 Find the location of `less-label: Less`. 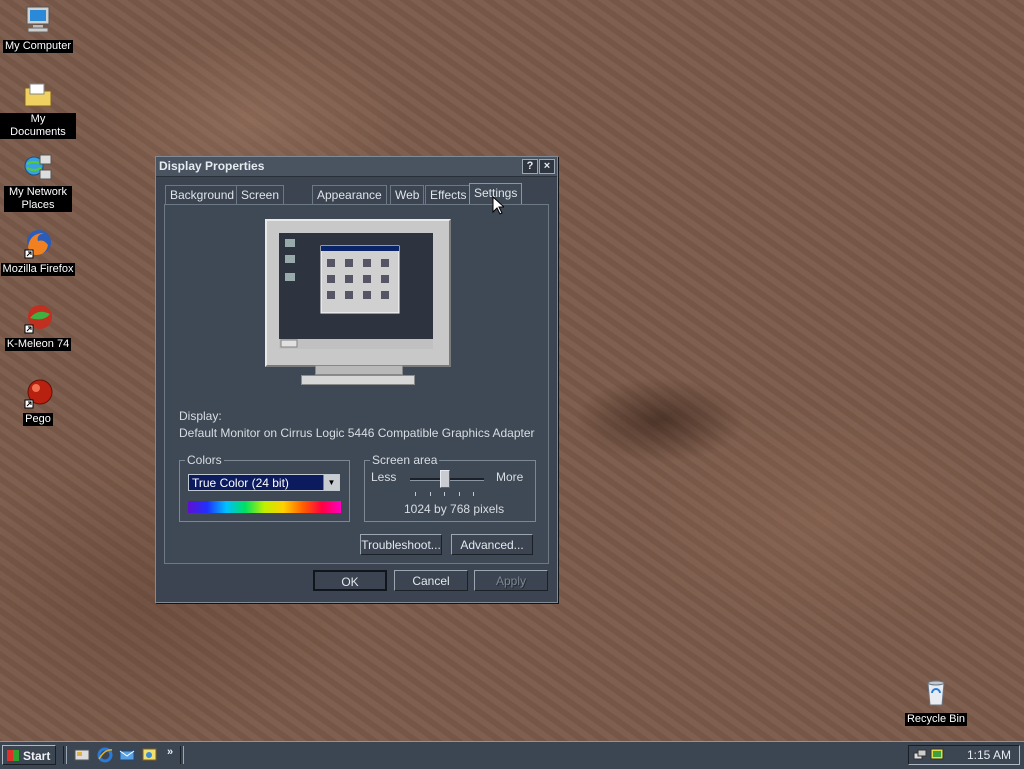

less-label: Less is located at coordinates (384, 477).